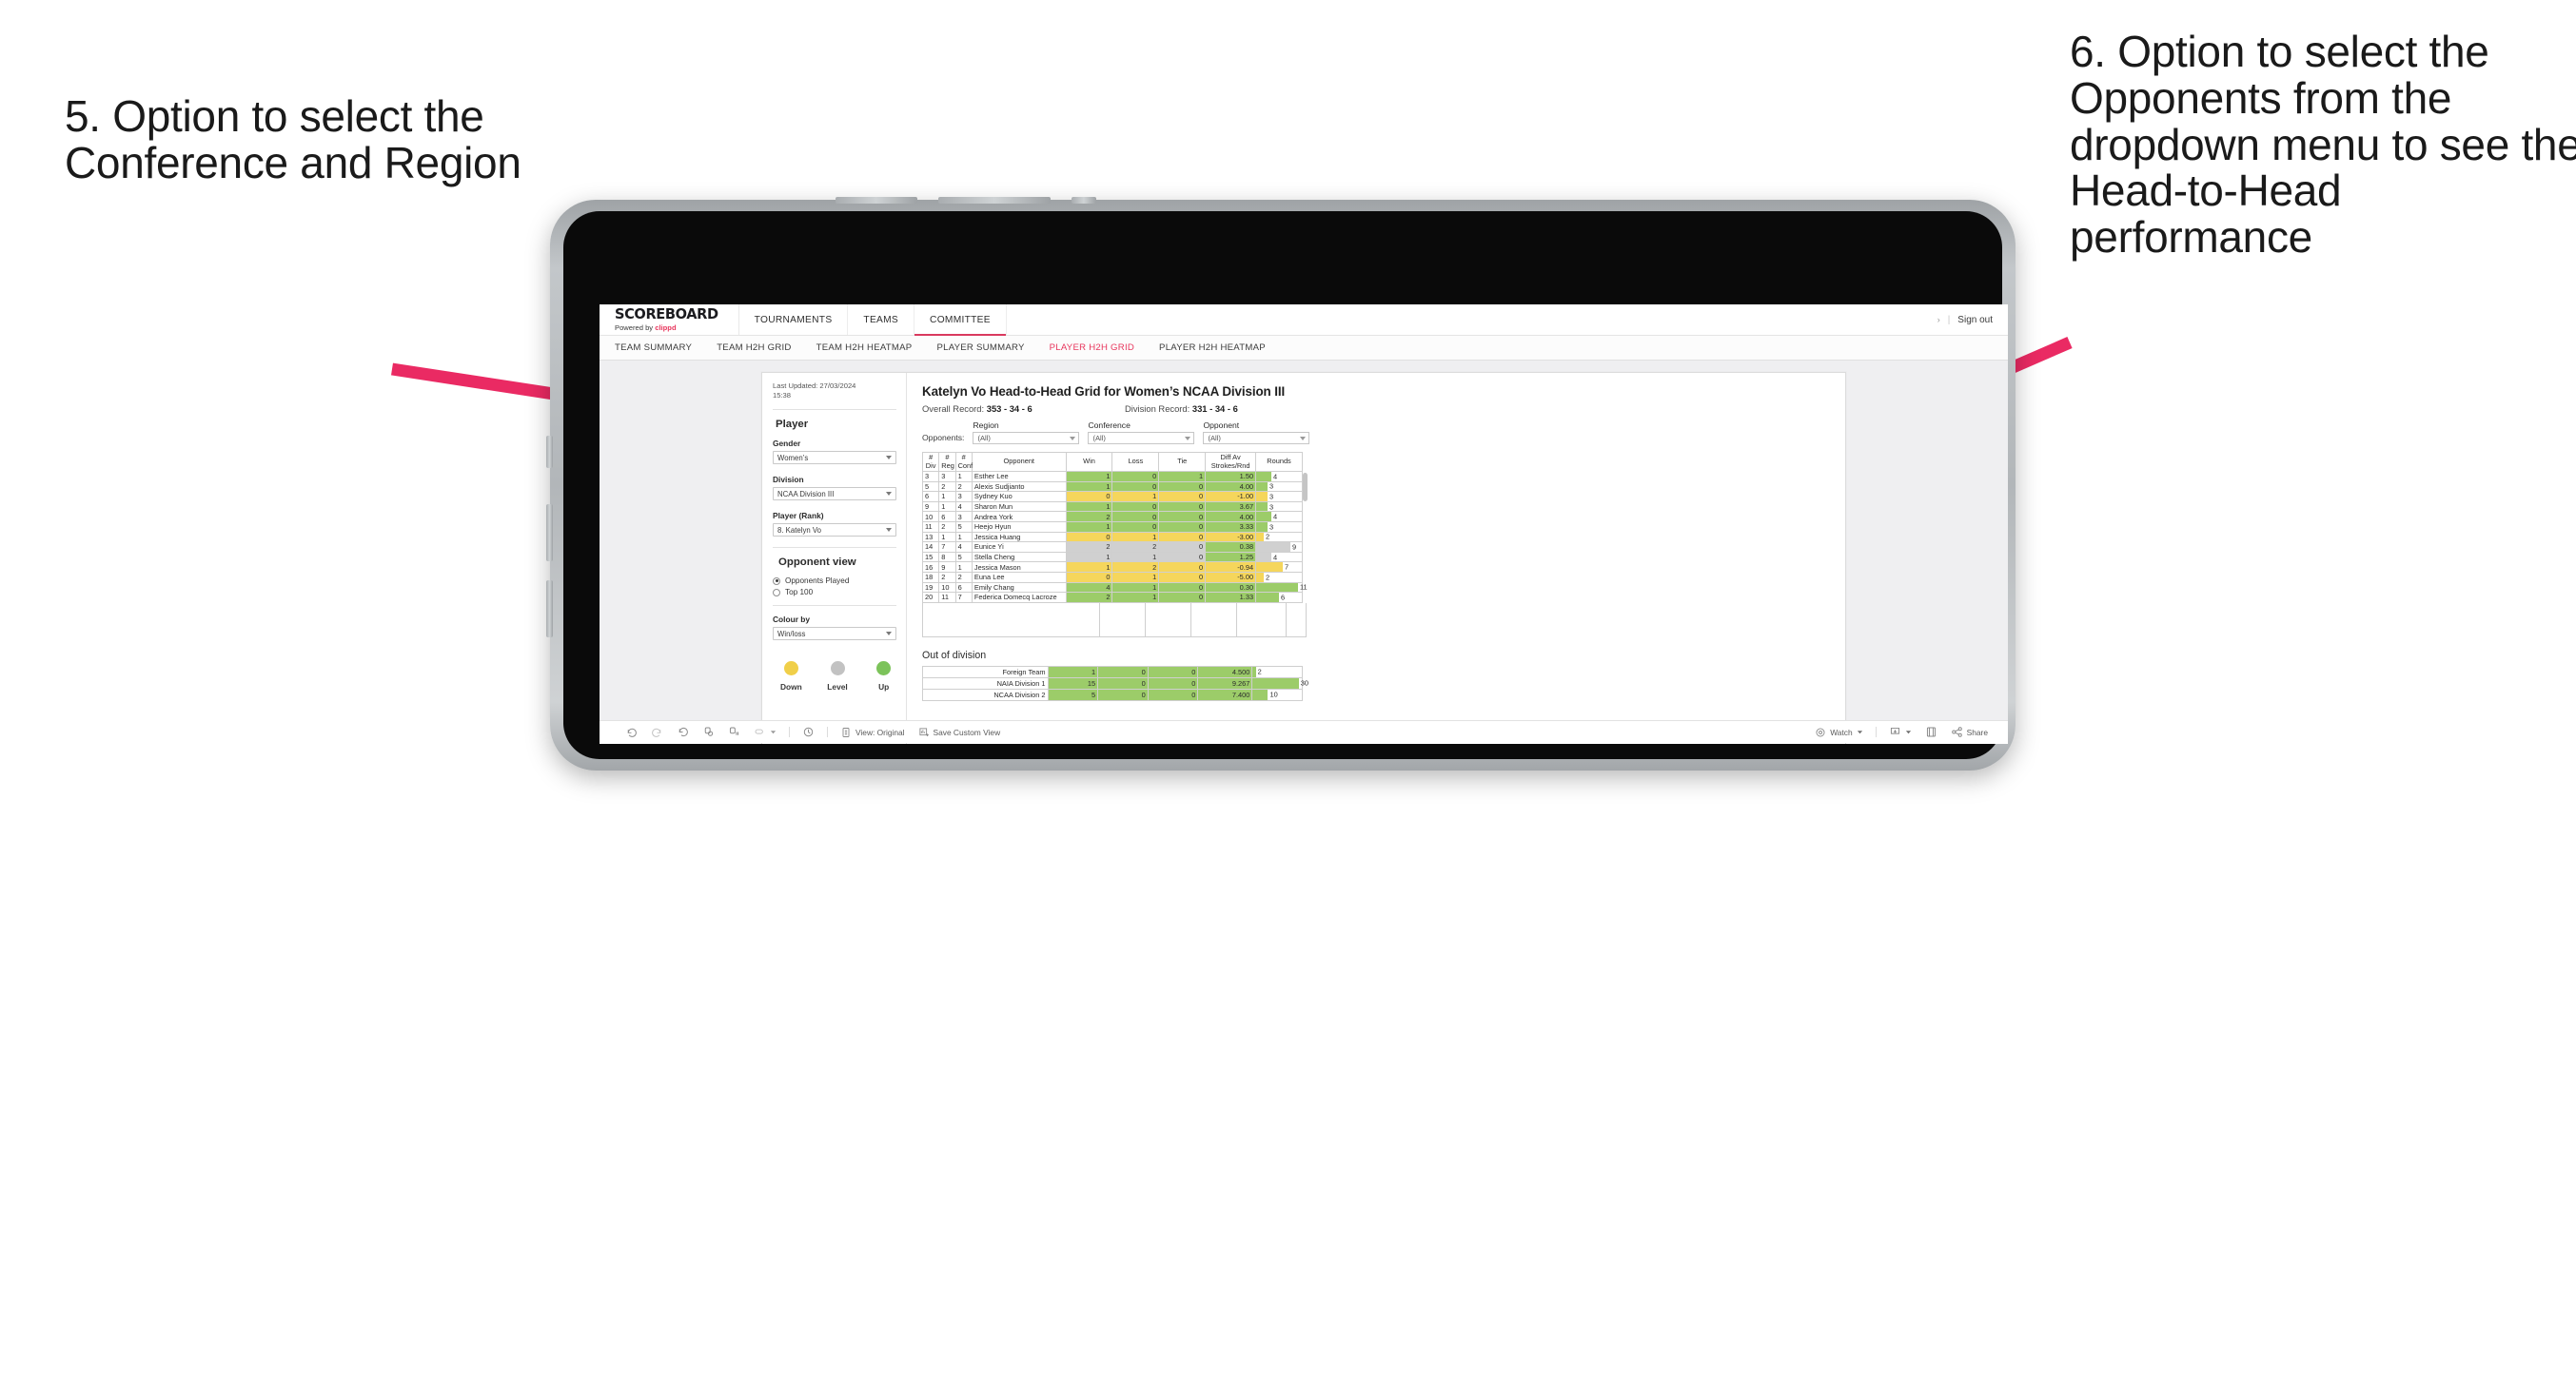  What do you see at coordinates (1112, 671) in the screenshot?
I see `table-row: Foreign Team 1 0 0 4.500 2` at bounding box center [1112, 671].